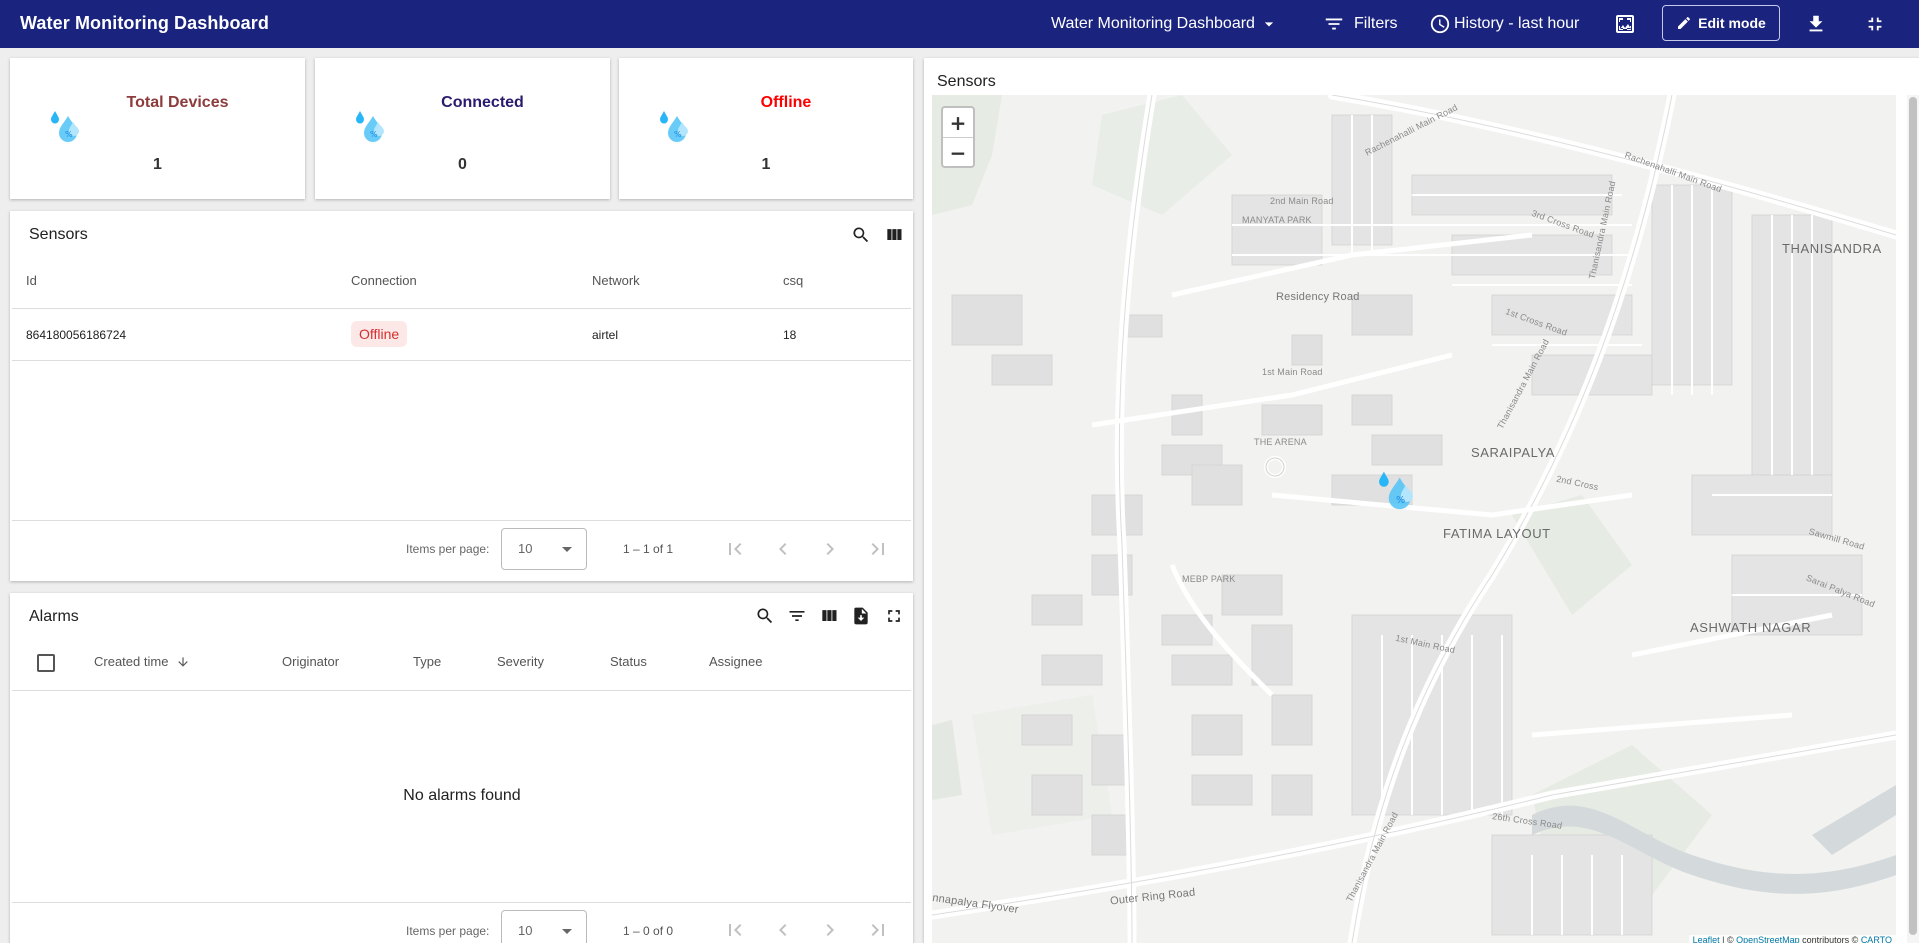  I want to click on select-all-checkbox, so click(46, 663).